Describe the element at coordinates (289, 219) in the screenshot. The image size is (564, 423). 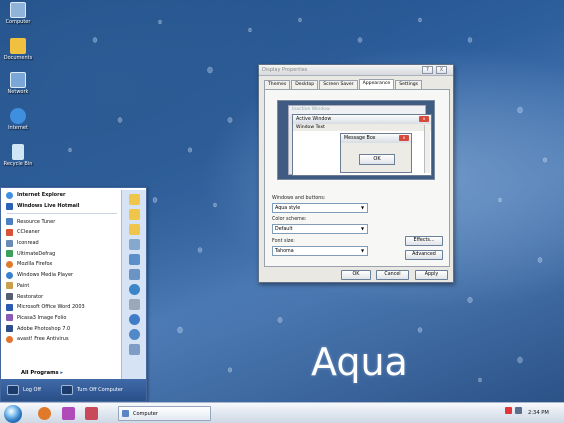
I see `color-scheme-label: Color scheme:` at that location.